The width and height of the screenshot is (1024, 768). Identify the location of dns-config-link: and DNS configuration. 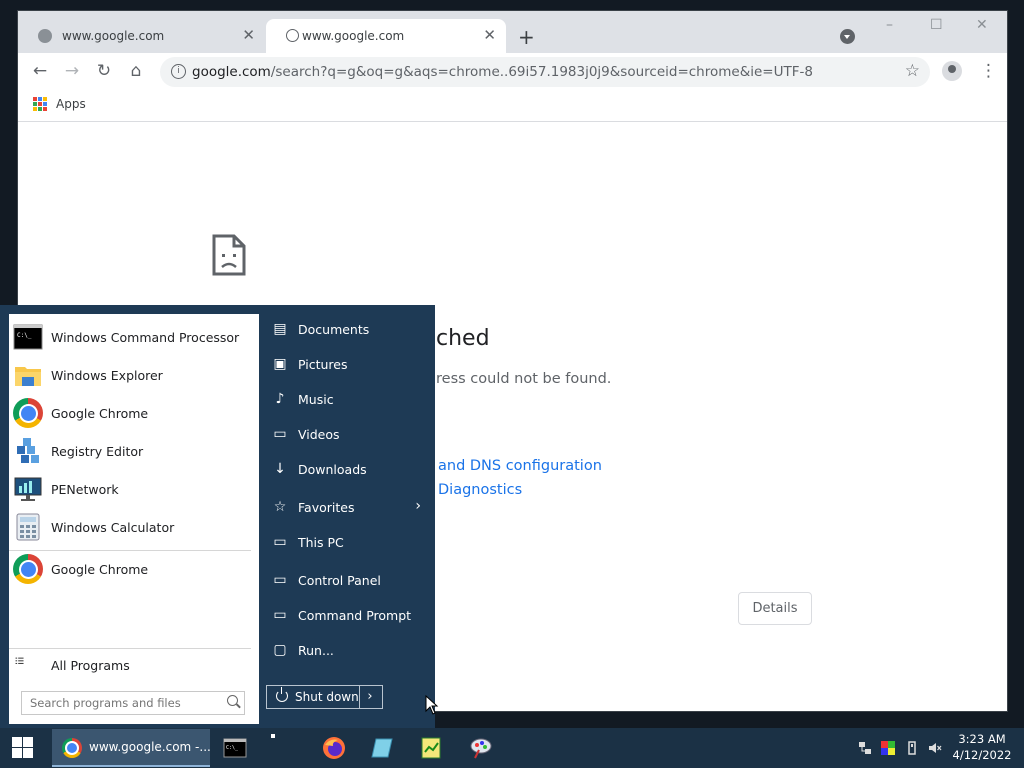
(520, 466).